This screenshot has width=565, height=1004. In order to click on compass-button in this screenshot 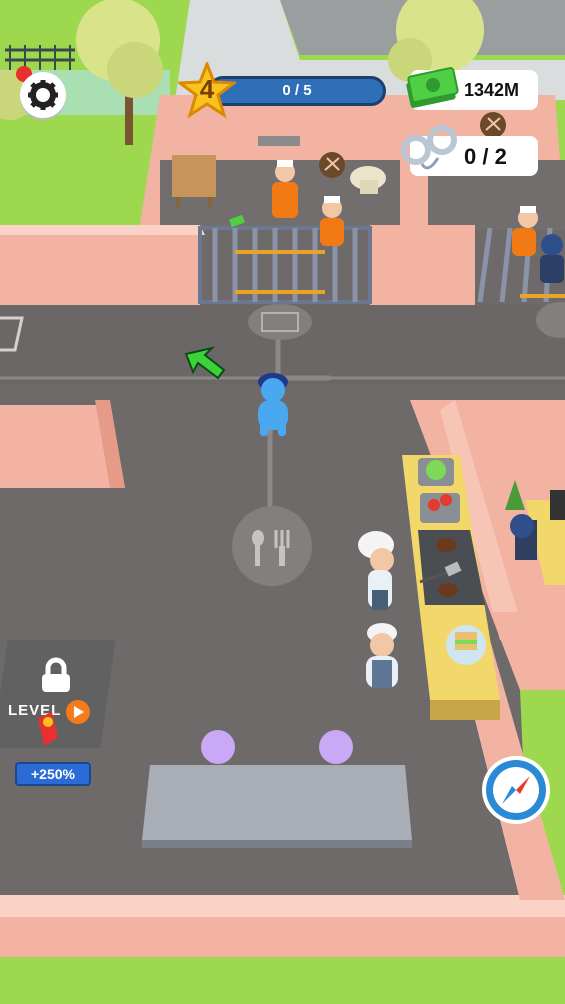, I will do `click(516, 790)`.